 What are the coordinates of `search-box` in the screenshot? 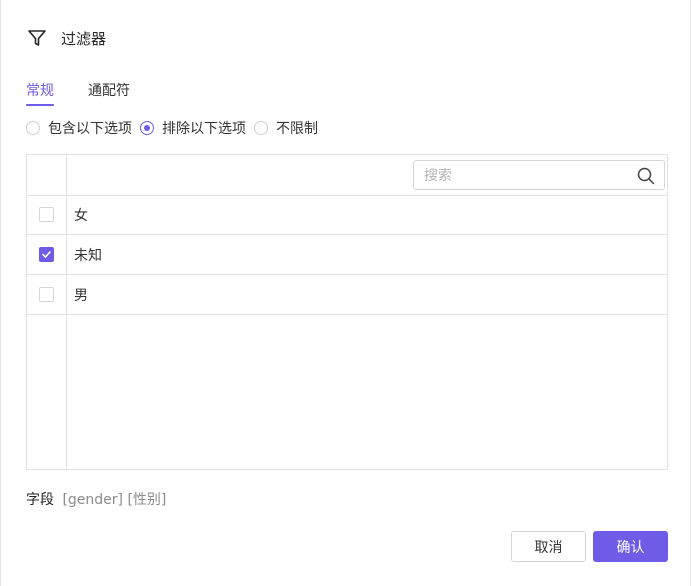 It's located at (539, 175).